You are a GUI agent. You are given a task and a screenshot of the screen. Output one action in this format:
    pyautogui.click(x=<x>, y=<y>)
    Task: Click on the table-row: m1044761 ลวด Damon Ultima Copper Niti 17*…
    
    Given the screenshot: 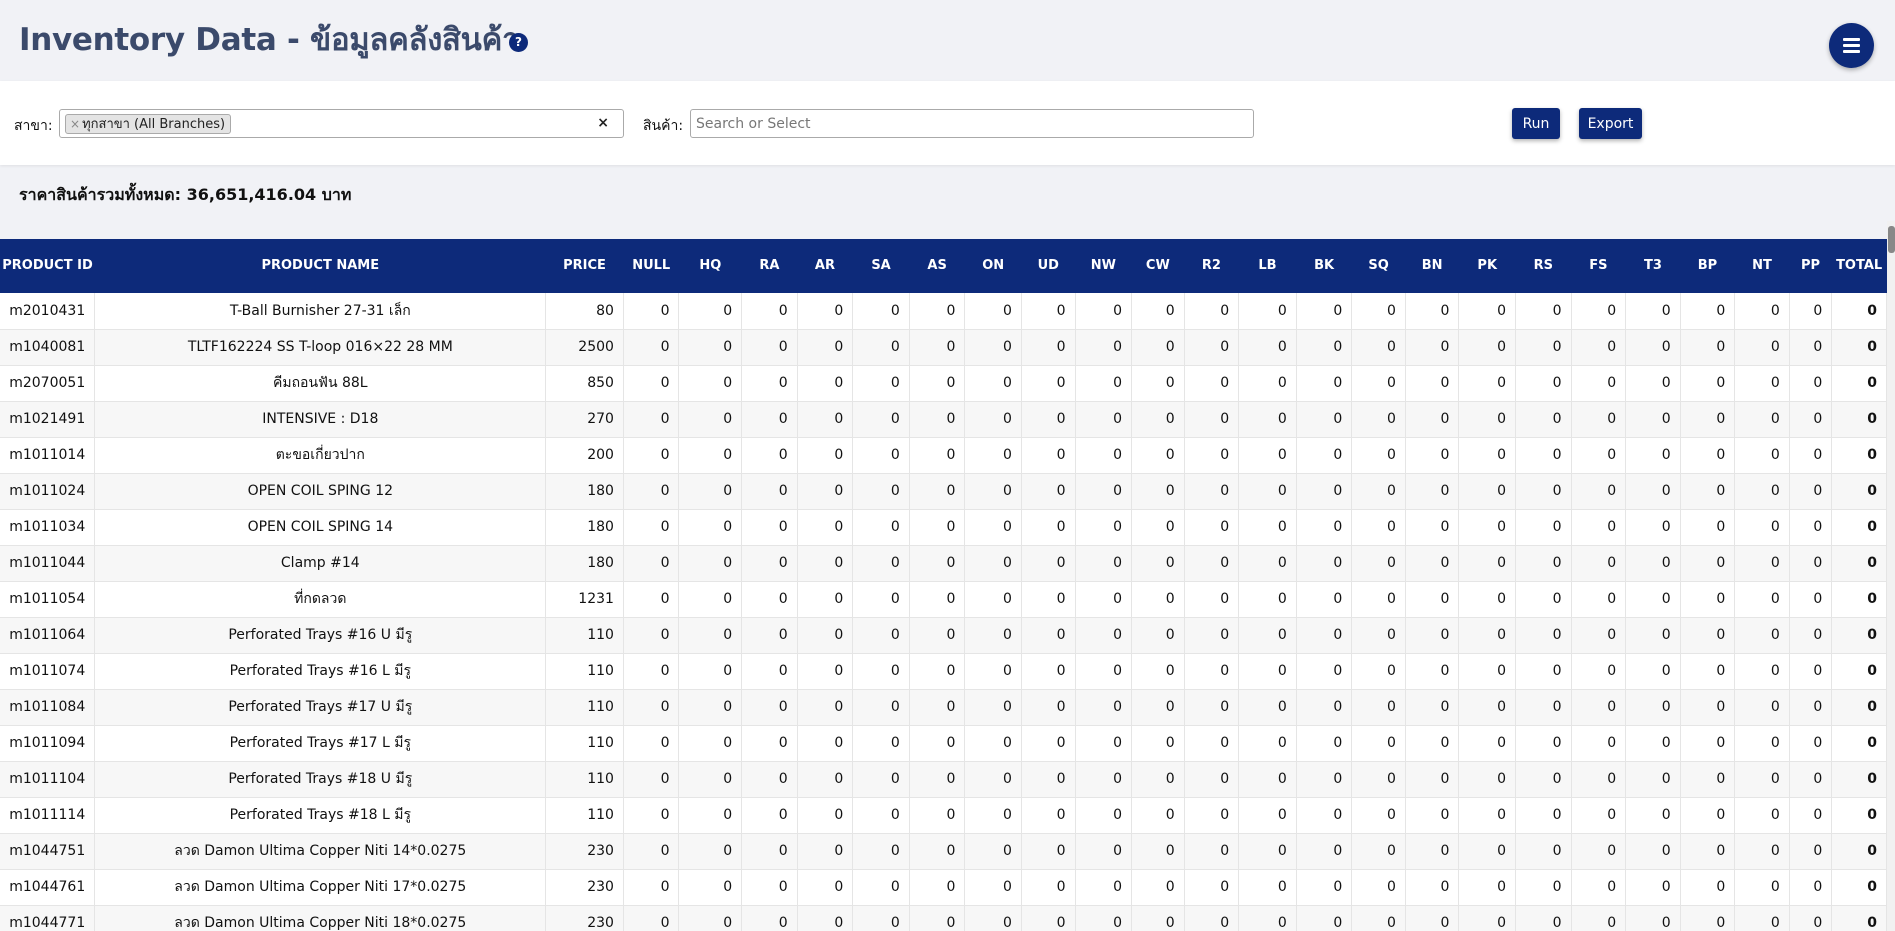 What is the action you would take?
    pyautogui.click(x=943, y=887)
    